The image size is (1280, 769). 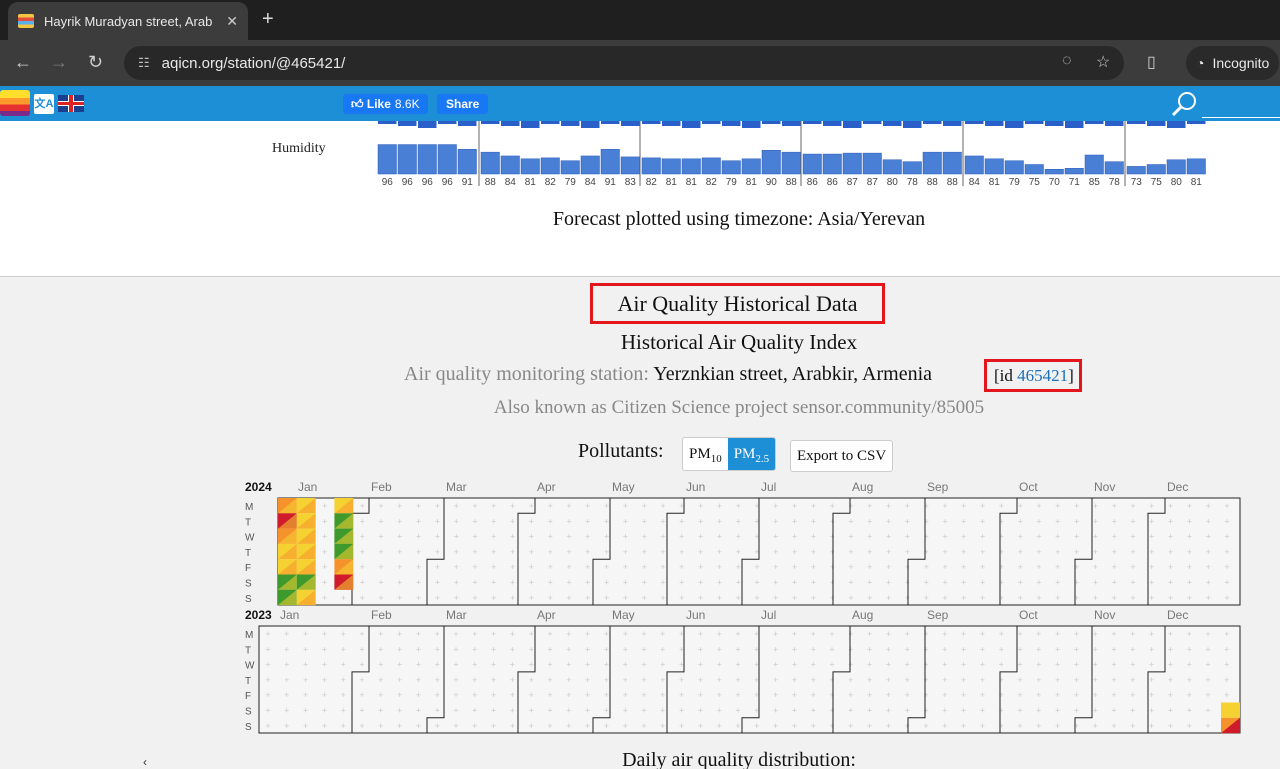 What do you see at coordinates (1028, 615) in the screenshot?
I see `calendar-month-label: Oct` at bounding box center [1028, 615].